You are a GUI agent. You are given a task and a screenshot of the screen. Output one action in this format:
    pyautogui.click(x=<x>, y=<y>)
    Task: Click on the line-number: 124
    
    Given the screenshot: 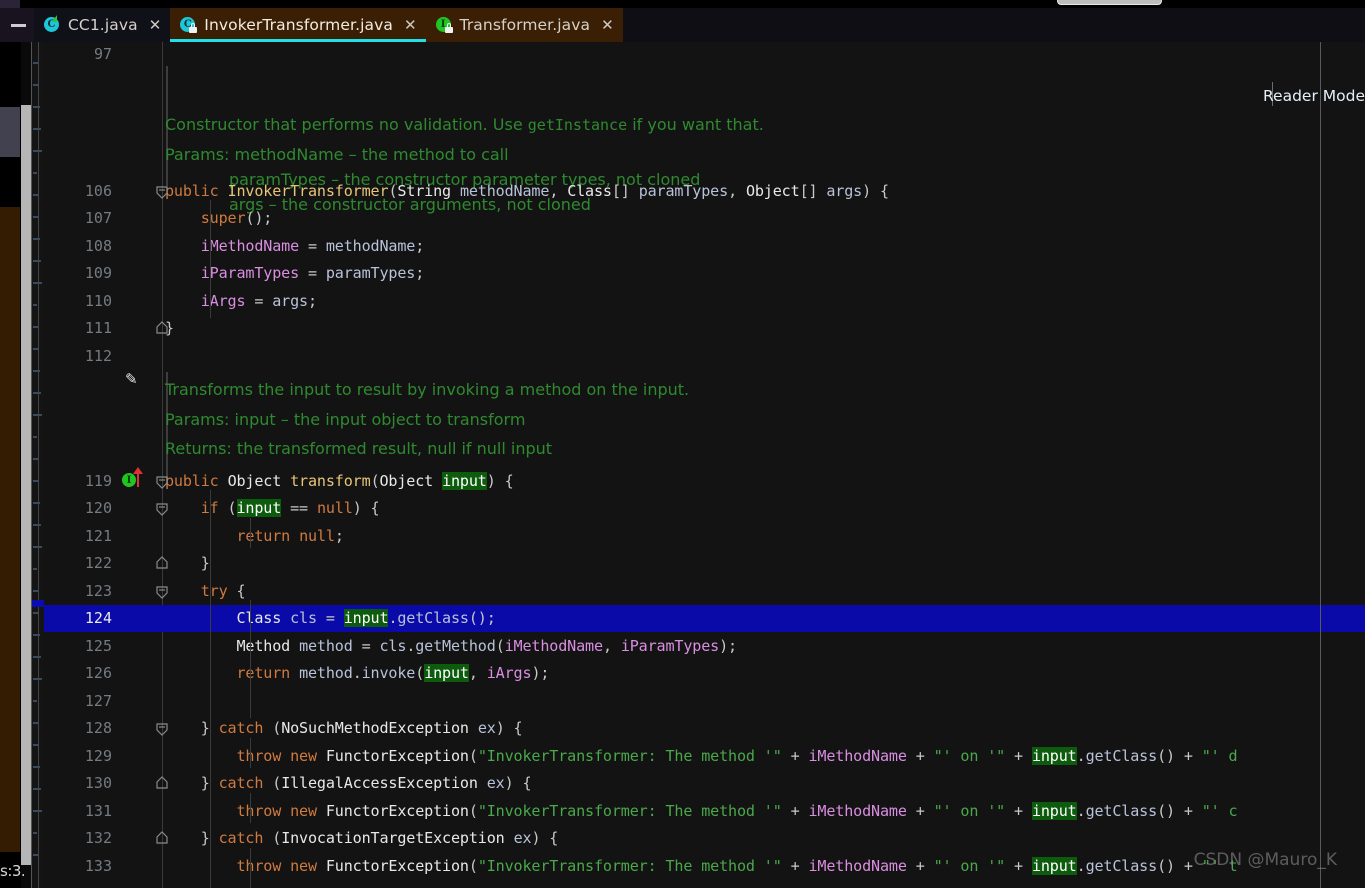 What is the action you would take?
    pyautogui.click(x=98, y=618)
    